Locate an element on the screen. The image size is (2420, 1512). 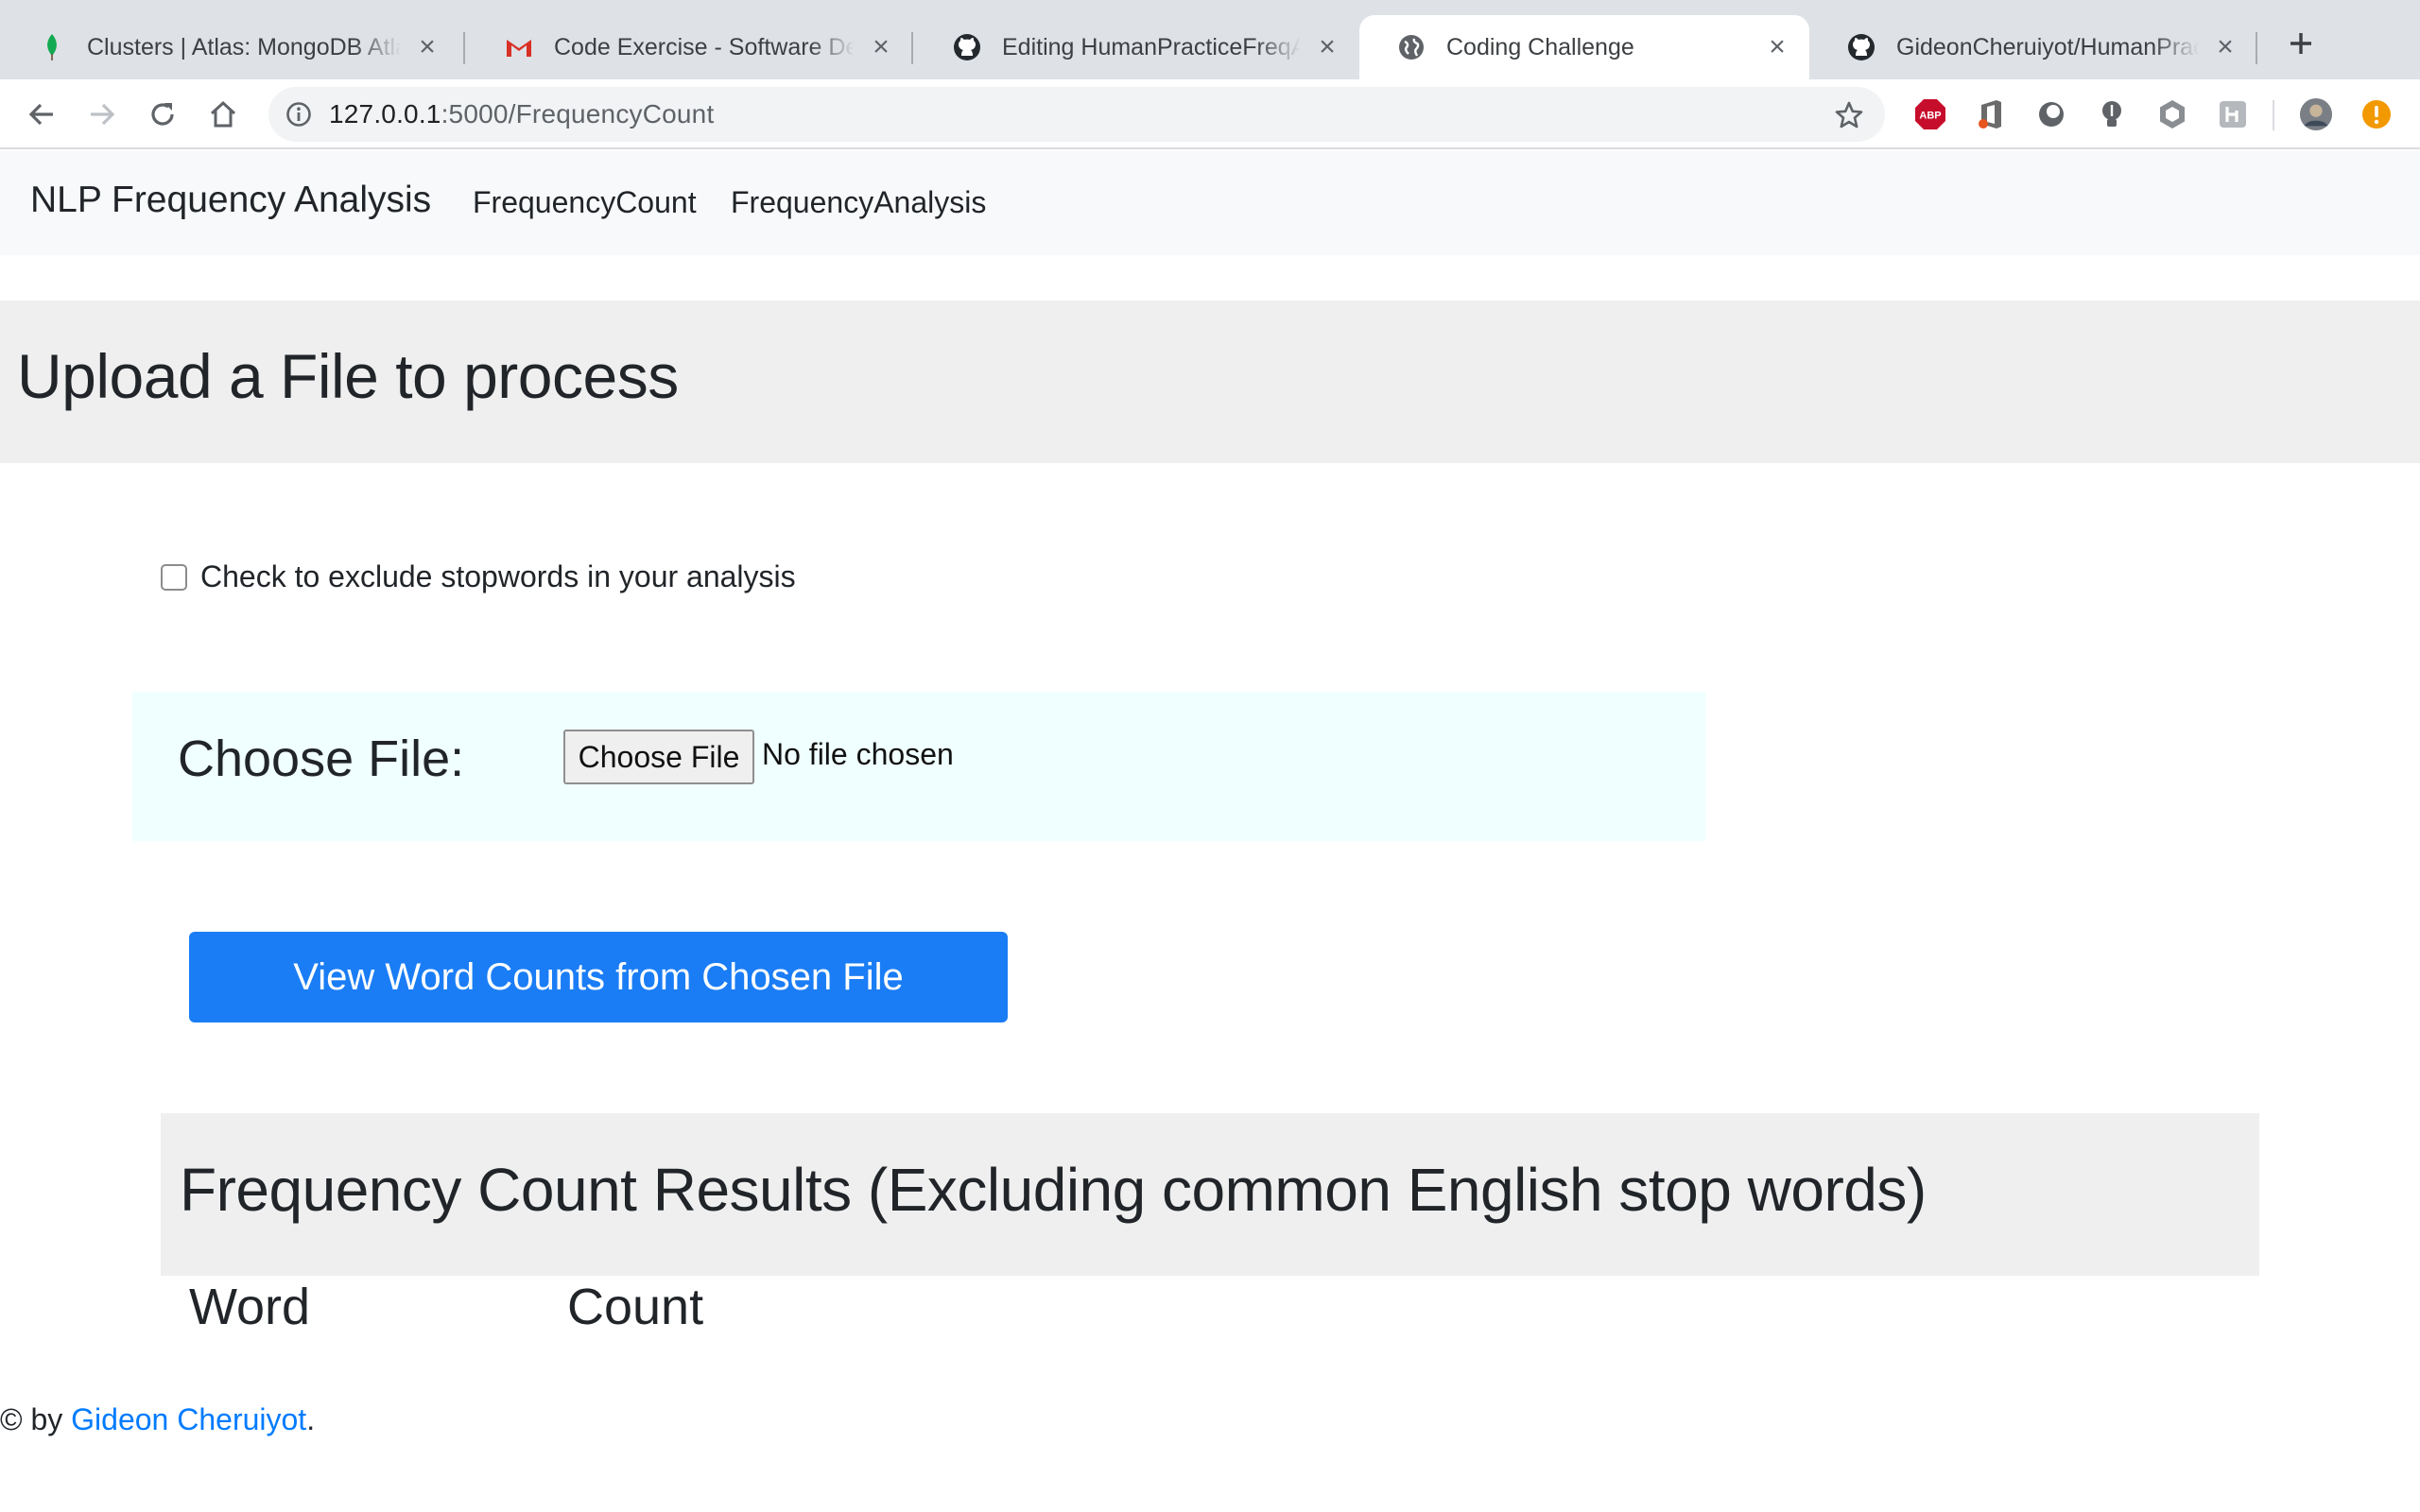
bulb-extension-icon is located at coordinates (2112, 114).